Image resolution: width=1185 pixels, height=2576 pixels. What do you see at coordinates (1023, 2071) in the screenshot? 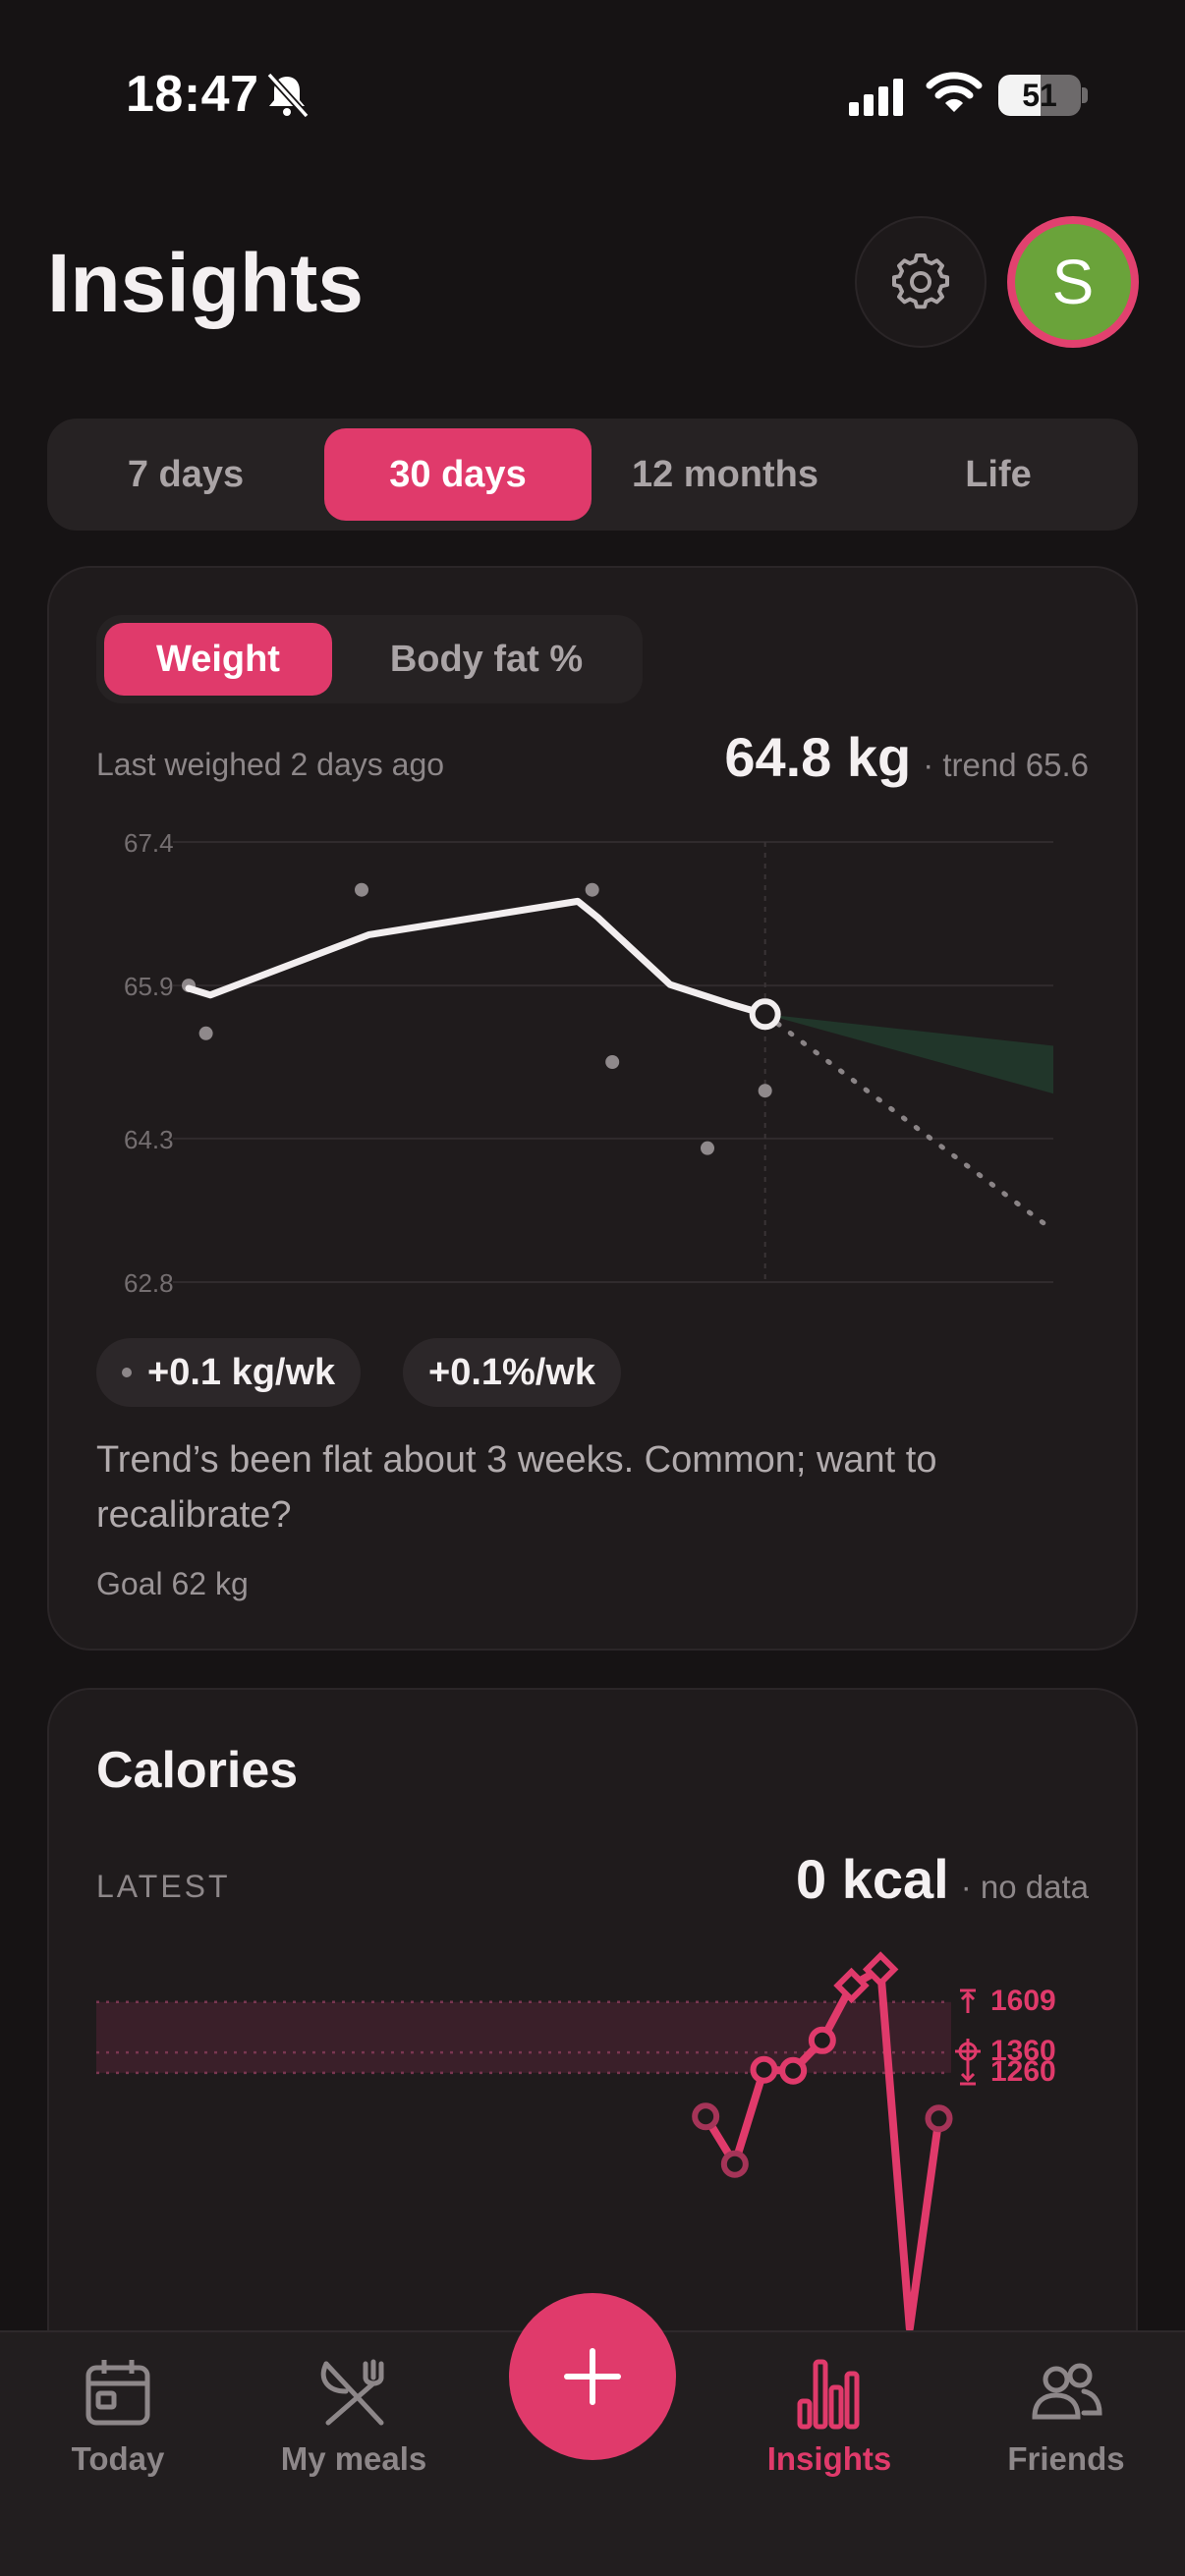
I see `ref-value-min: 1260` at bounding box center [1023, 2071].